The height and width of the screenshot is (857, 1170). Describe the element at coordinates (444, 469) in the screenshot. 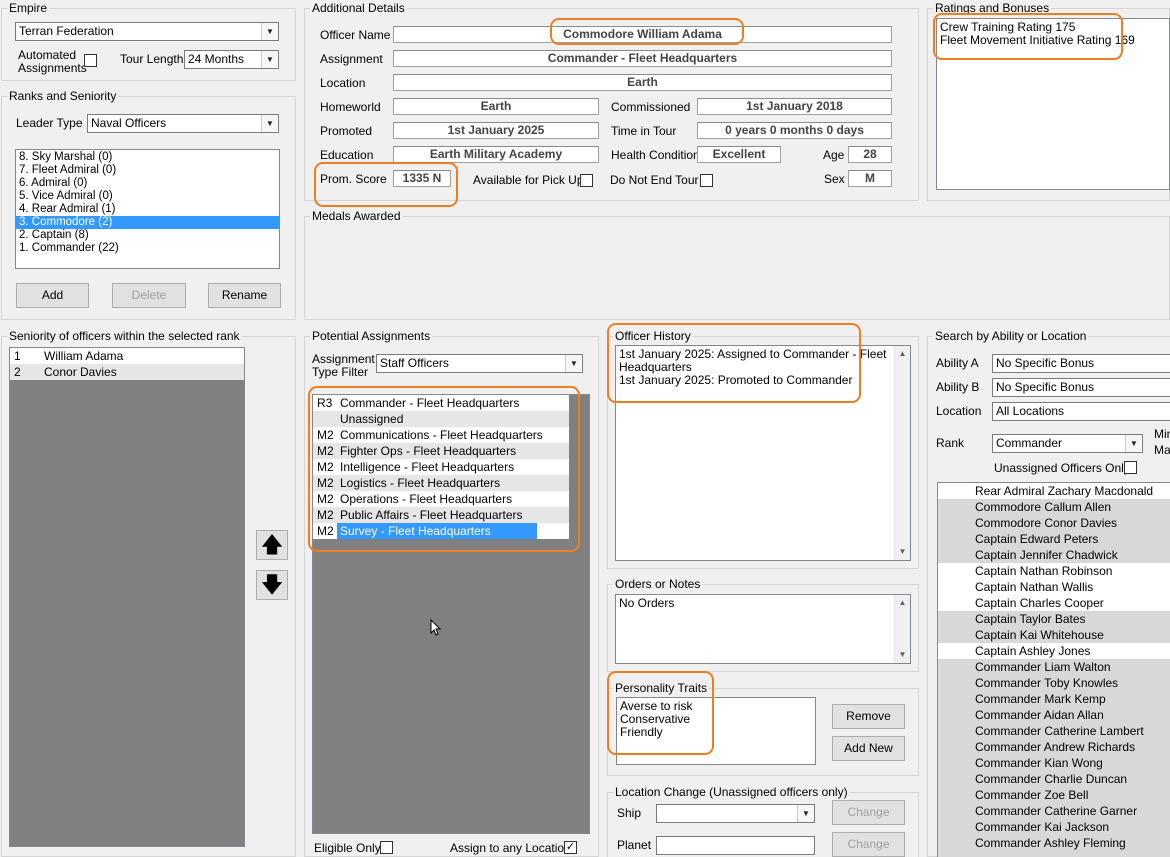

I see `highlight-potential-assignments` at that location.